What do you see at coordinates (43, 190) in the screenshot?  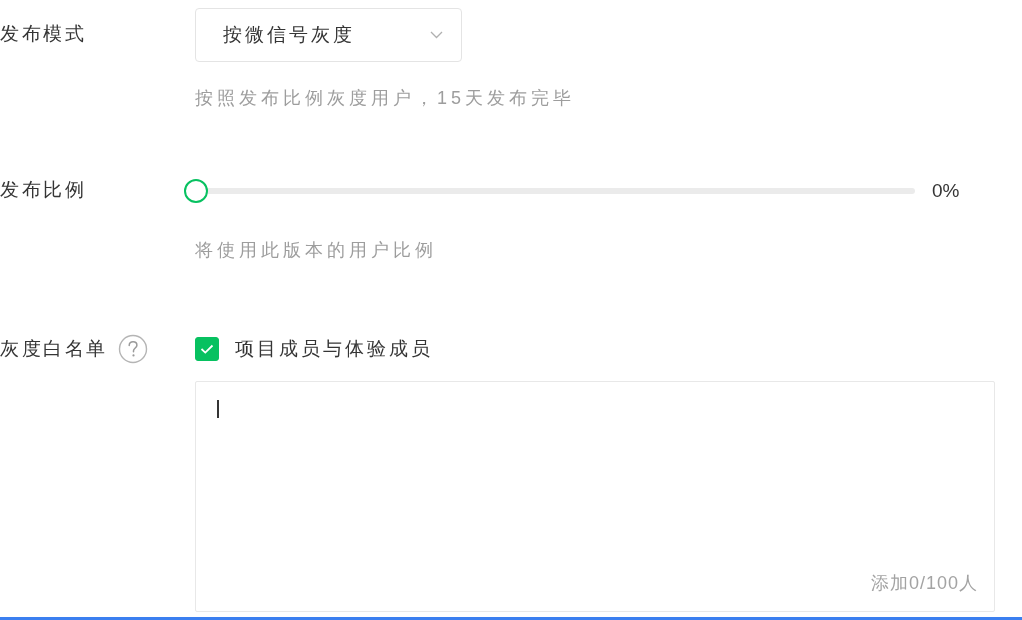 I see `field-label: 发布比例` at bounding box center [43, 190].